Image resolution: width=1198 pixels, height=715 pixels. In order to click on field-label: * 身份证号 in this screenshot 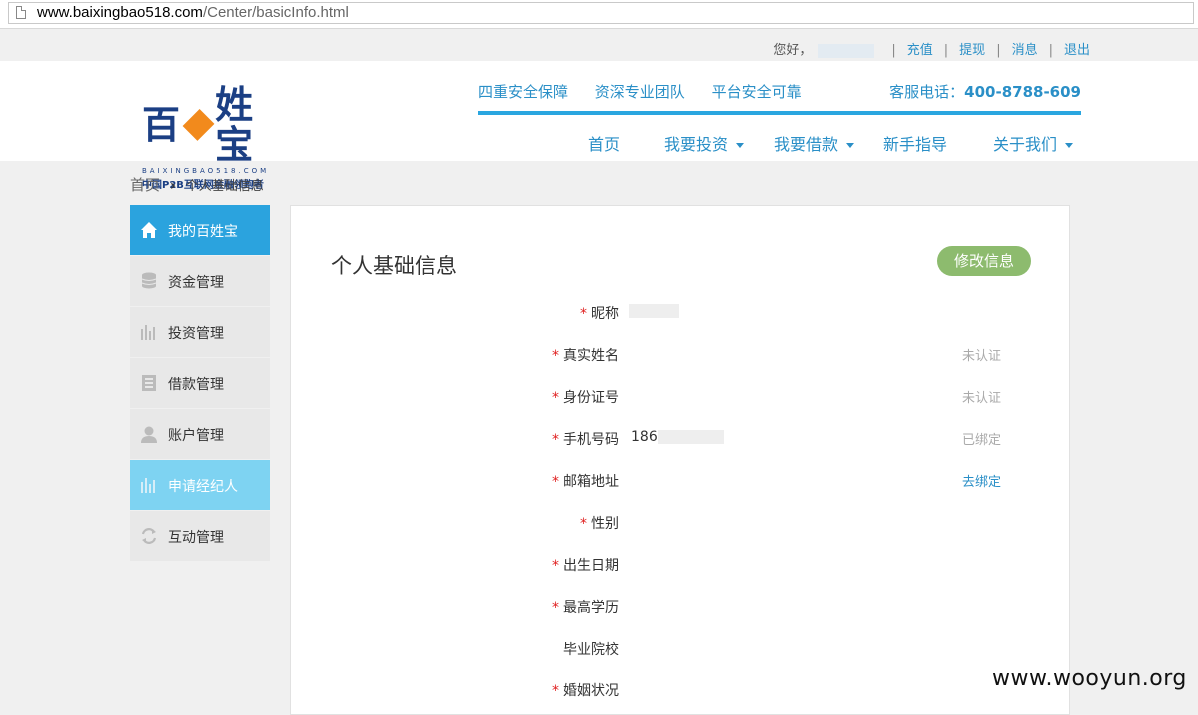, I will do `click(585, 397)`.